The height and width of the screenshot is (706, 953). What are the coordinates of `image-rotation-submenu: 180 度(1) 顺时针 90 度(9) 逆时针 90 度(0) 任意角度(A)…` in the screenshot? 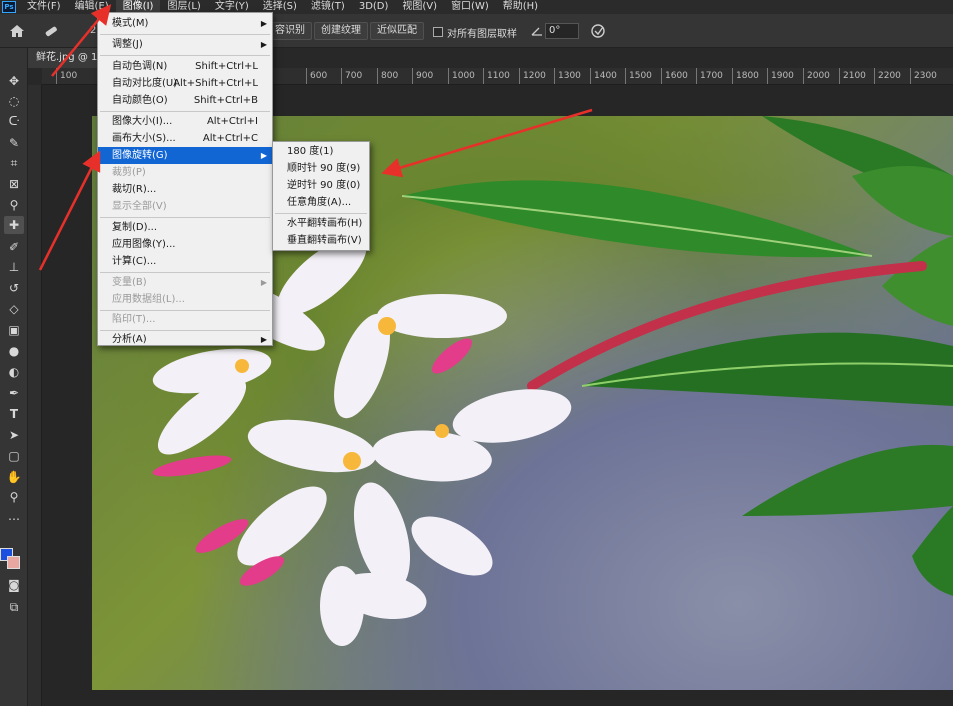 It's located at (321, 196).